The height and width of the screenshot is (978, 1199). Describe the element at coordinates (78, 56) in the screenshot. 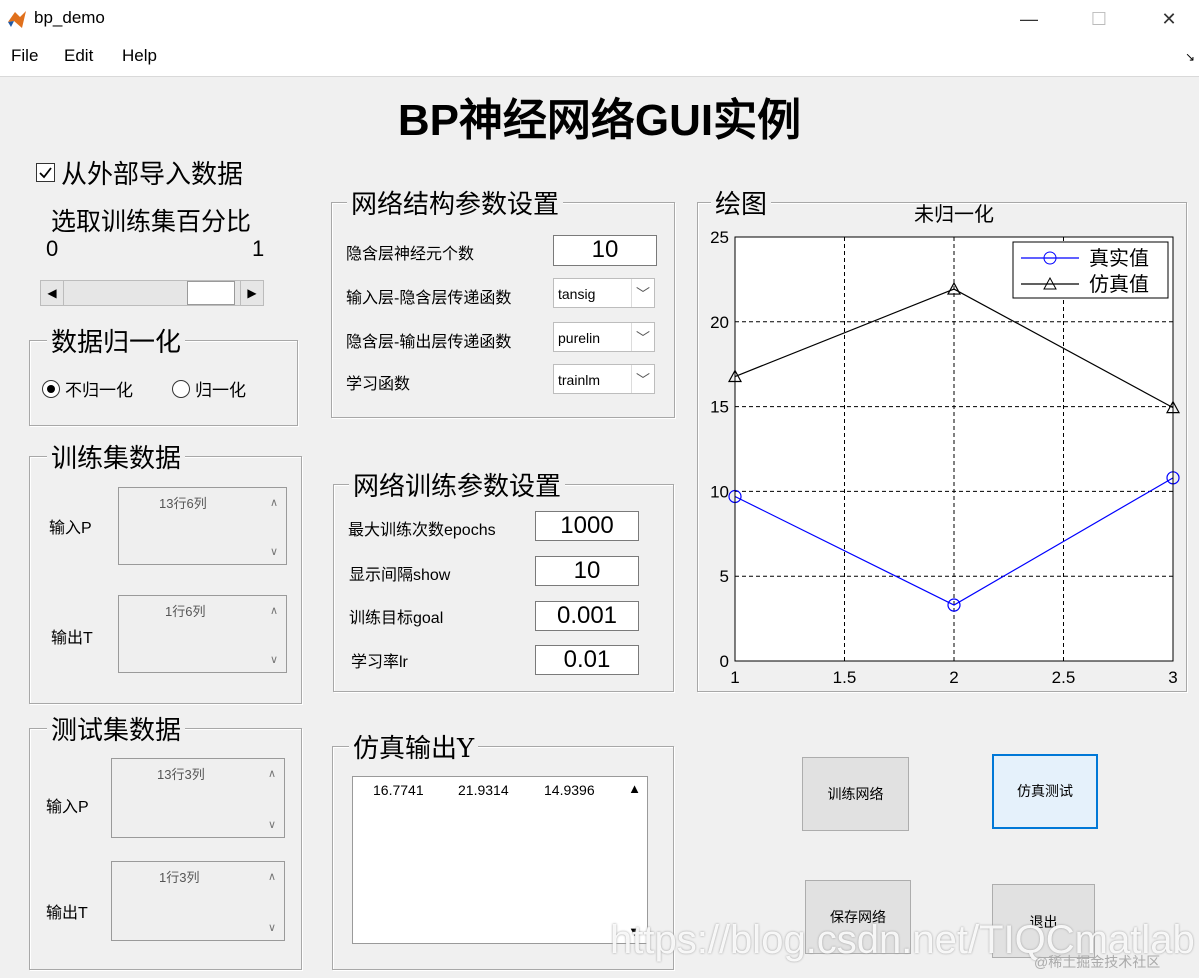

I see `menu-edit: Edit` at that location.